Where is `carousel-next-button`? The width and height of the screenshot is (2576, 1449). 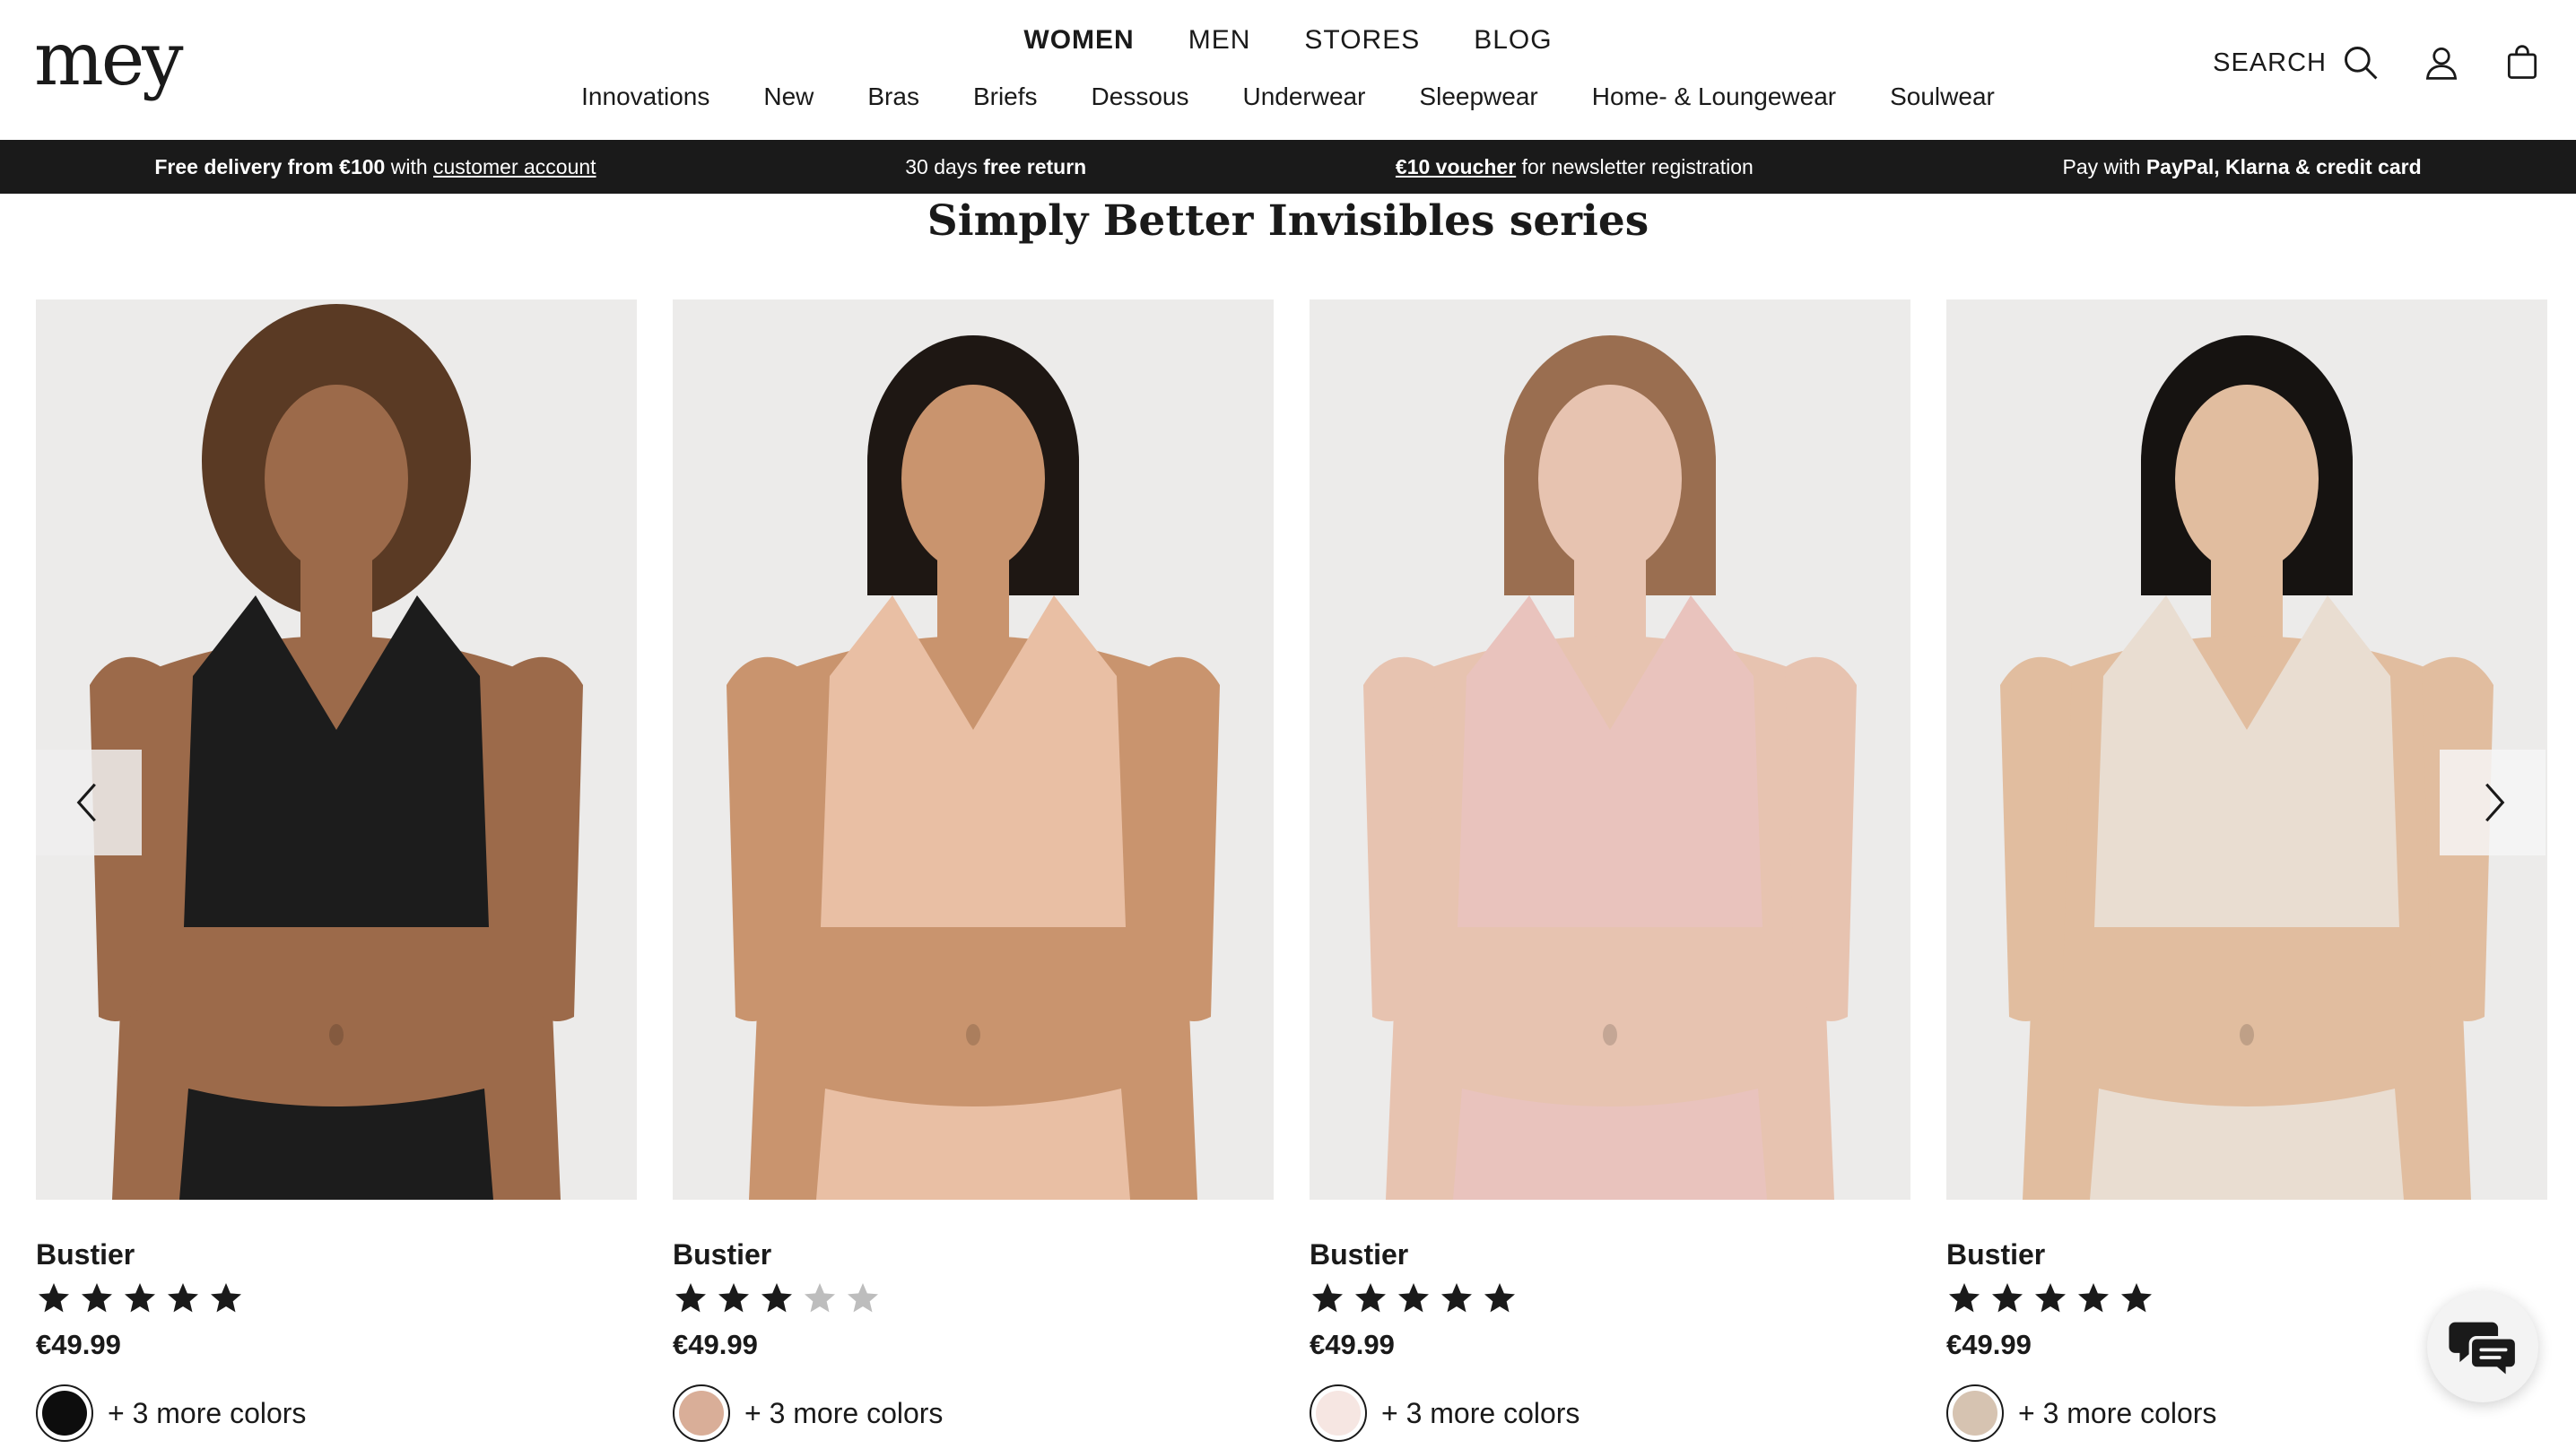
carousel-next-button is located at coordinates (2493, 802).